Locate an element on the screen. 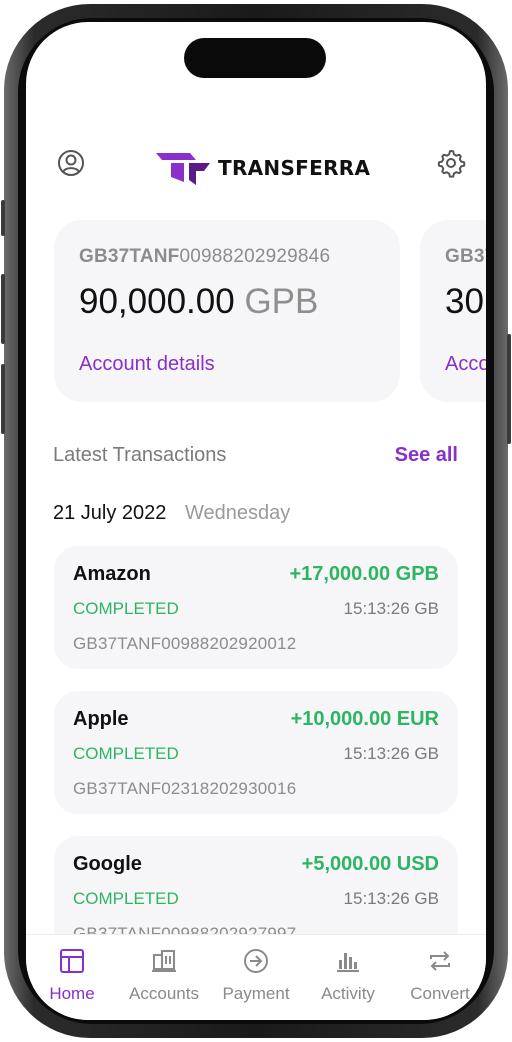 The width and height of the screenshot is (512, 1042). account-details-link: Acco is located at coordinates (465, 364).